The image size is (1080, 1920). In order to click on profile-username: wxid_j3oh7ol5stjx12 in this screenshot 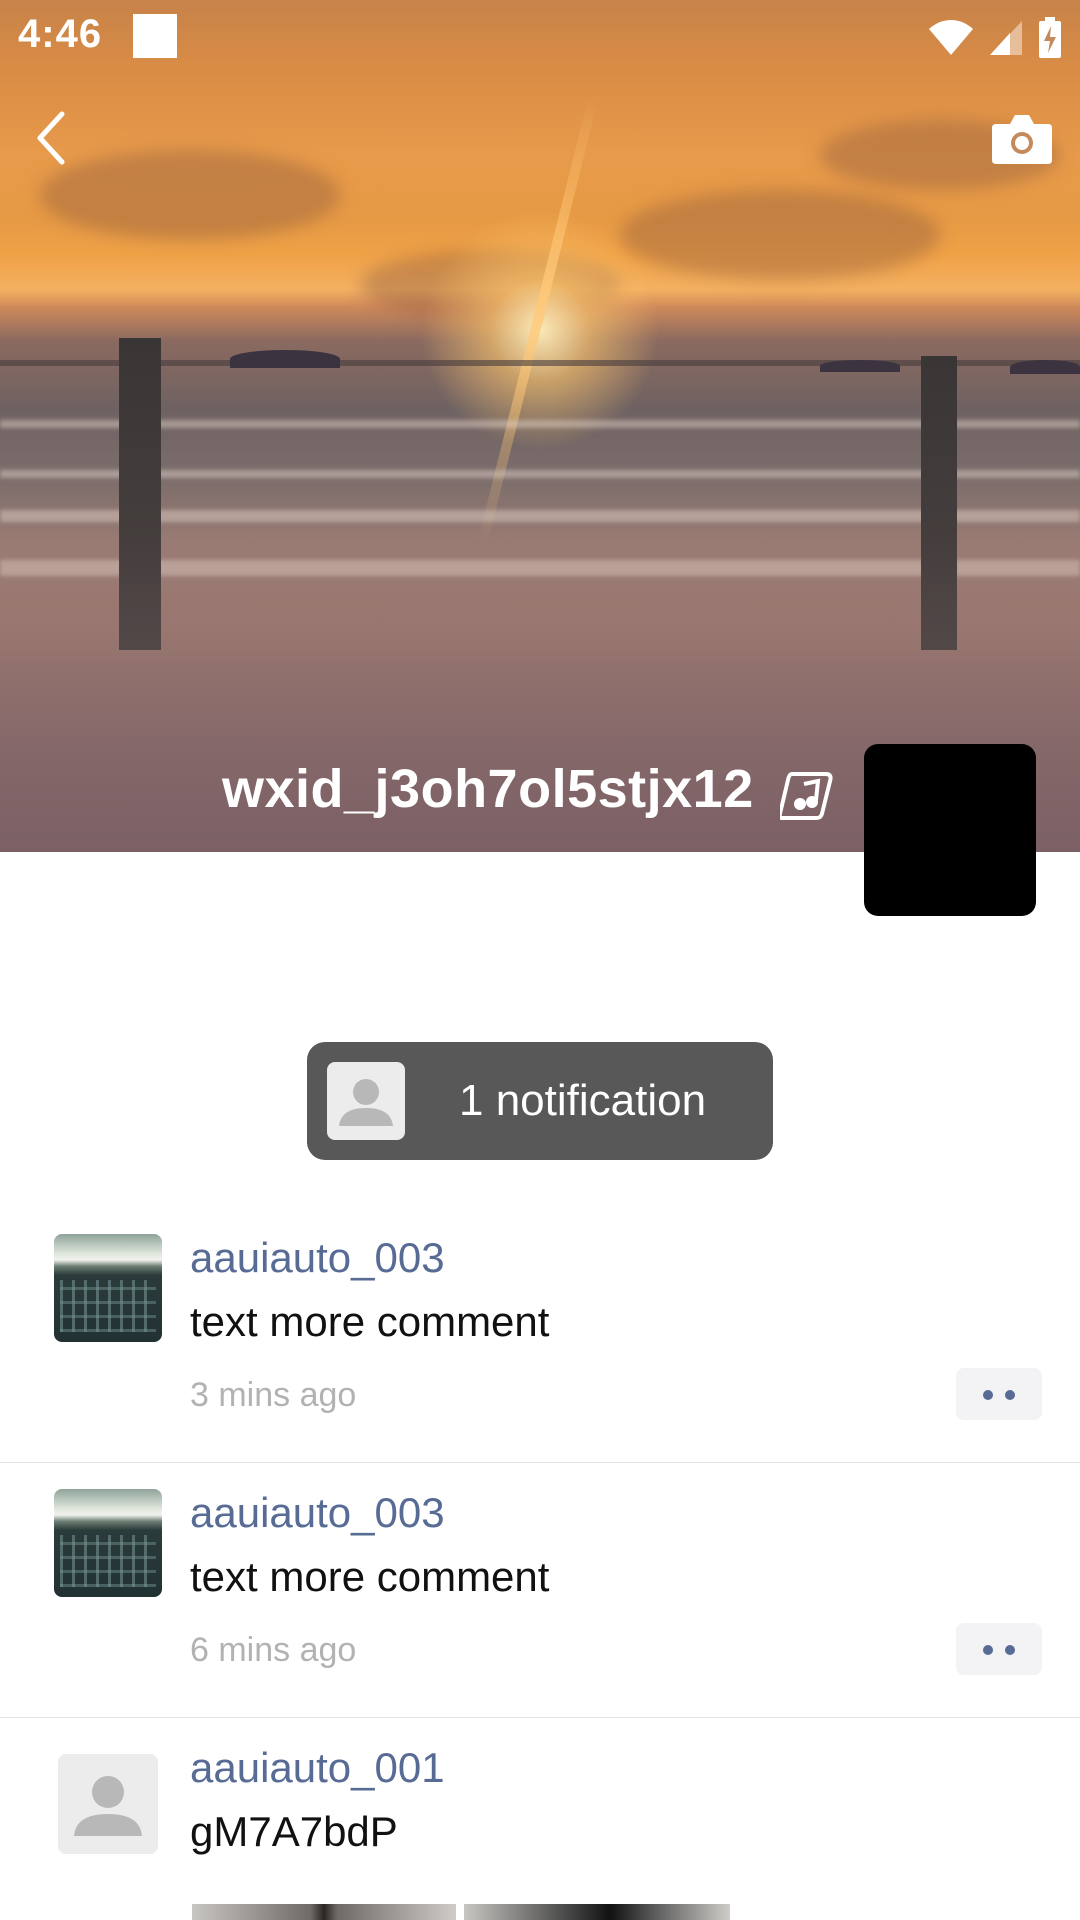, I will do `click(488, 789)`.